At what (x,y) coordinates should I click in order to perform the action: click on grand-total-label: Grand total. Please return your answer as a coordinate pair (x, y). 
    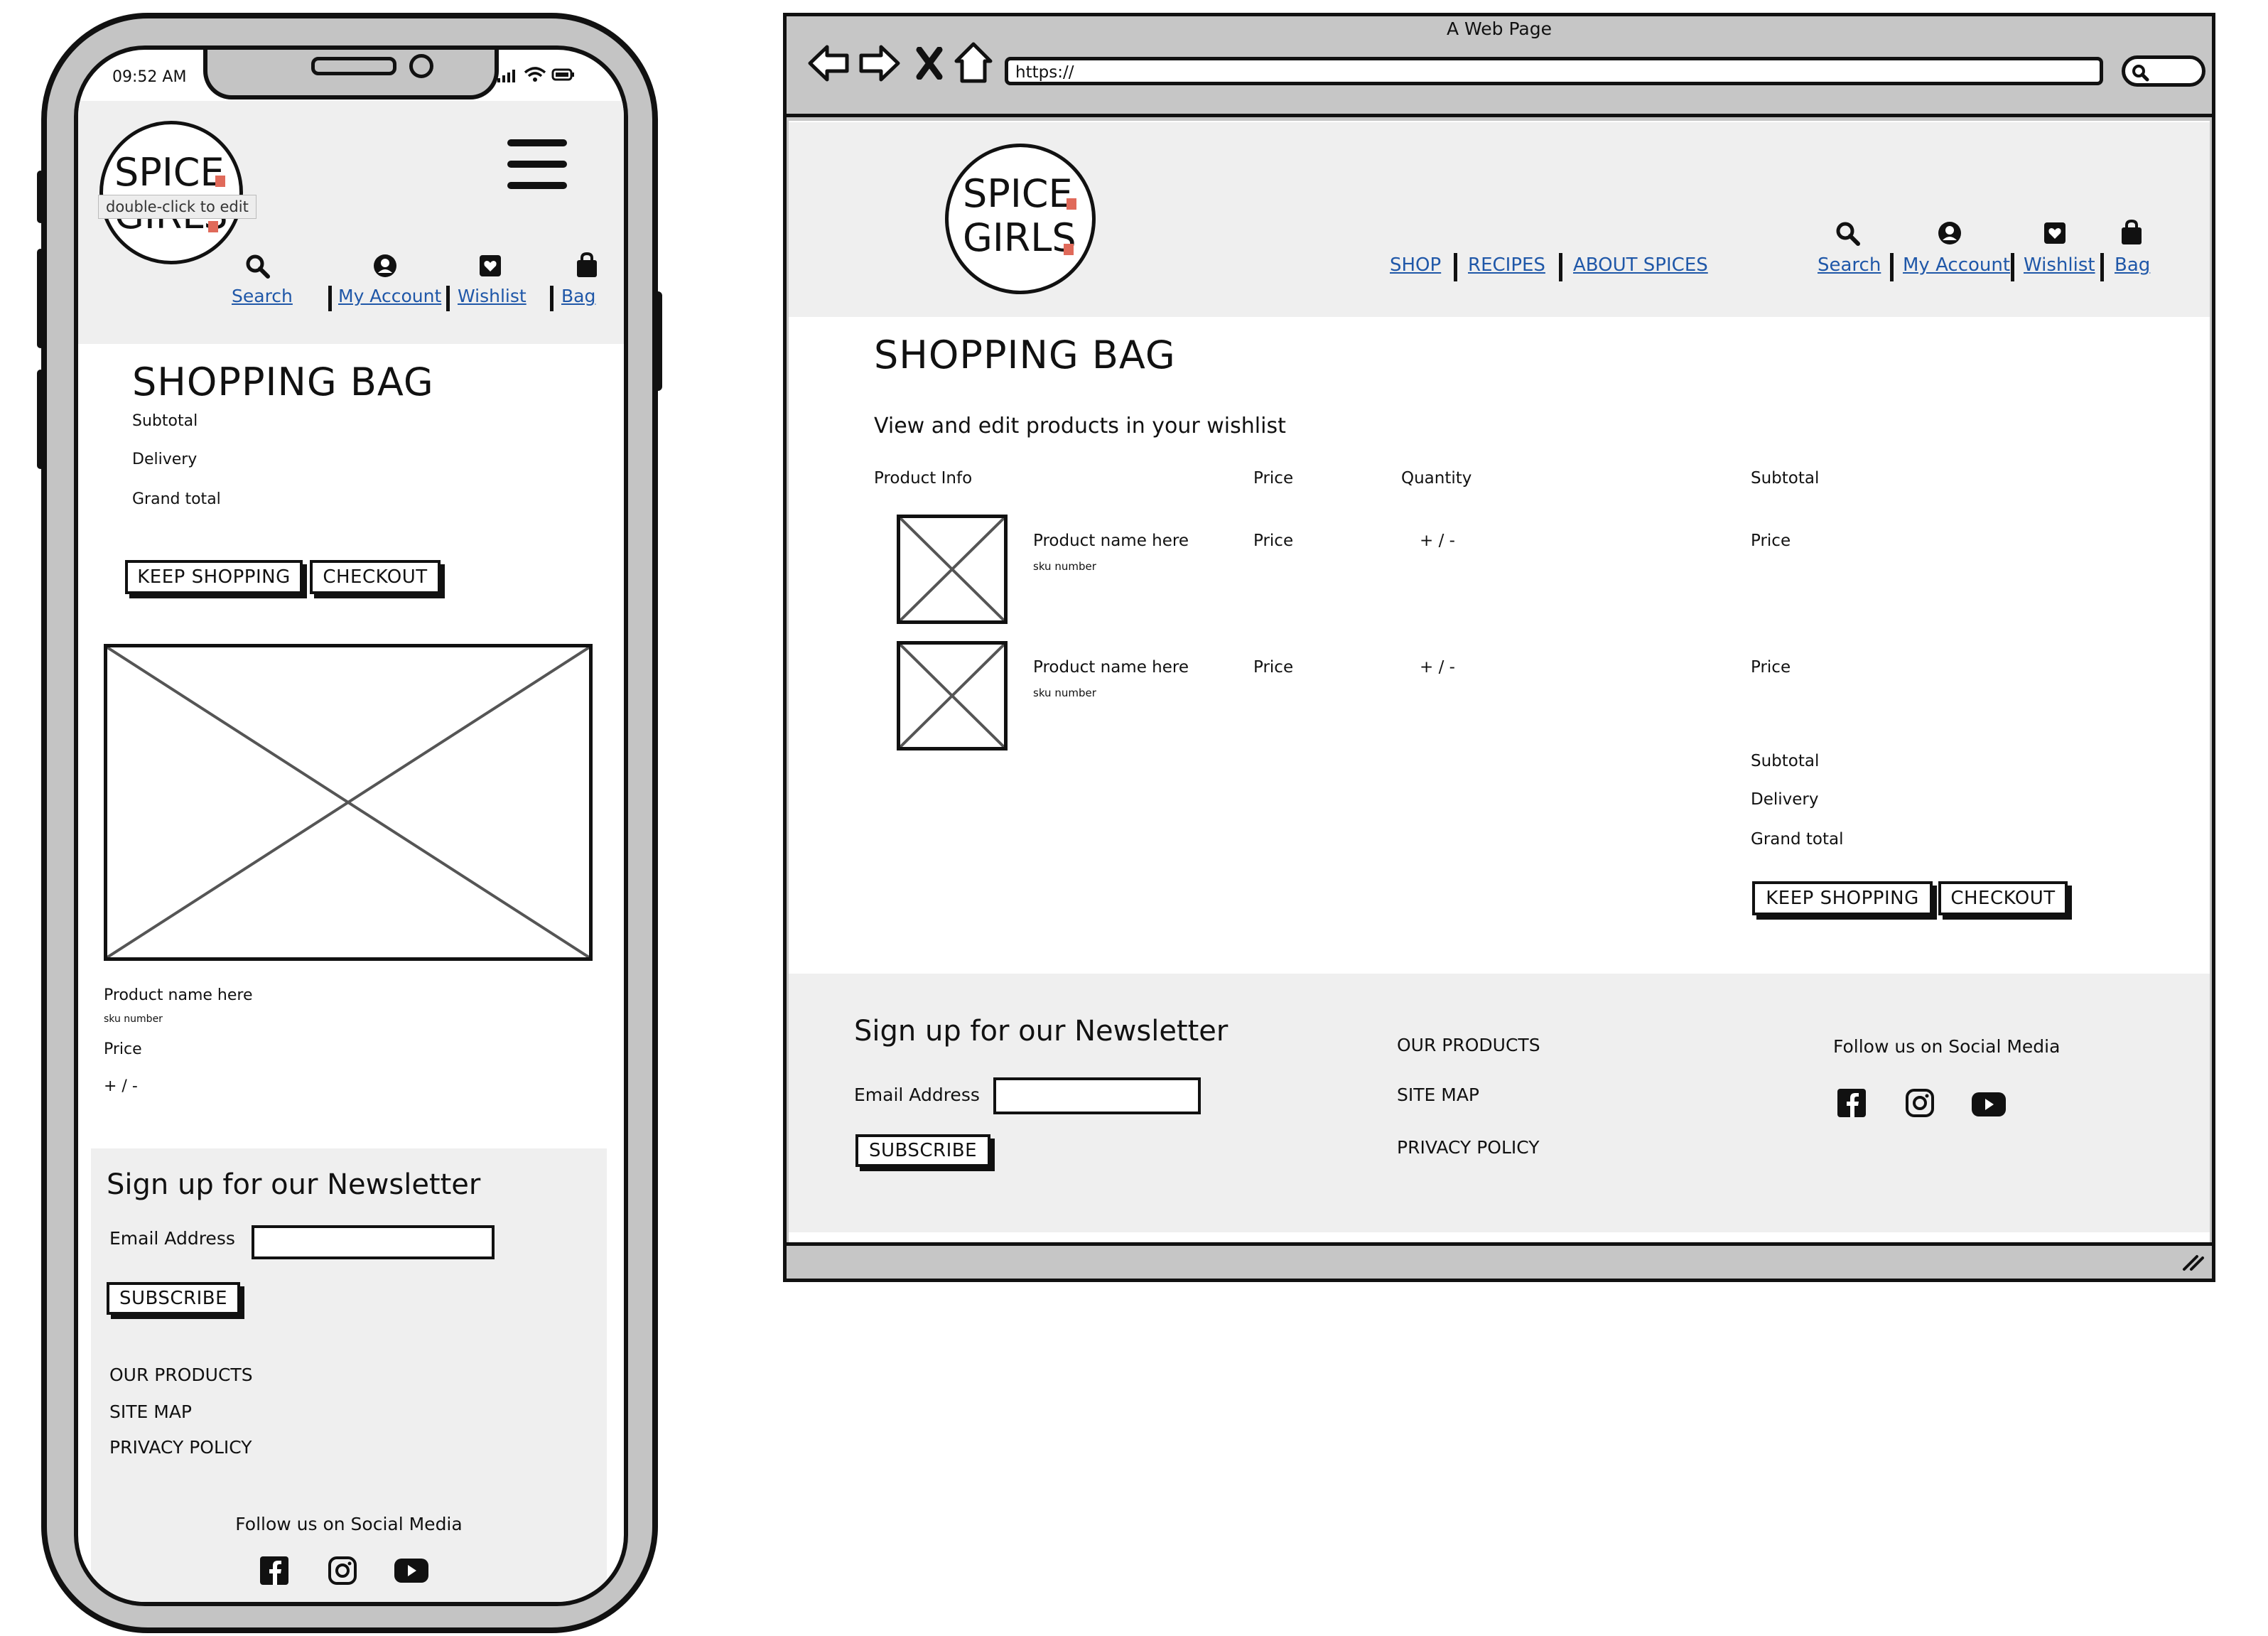
    Looking at the image, I should click on (1797, 839).